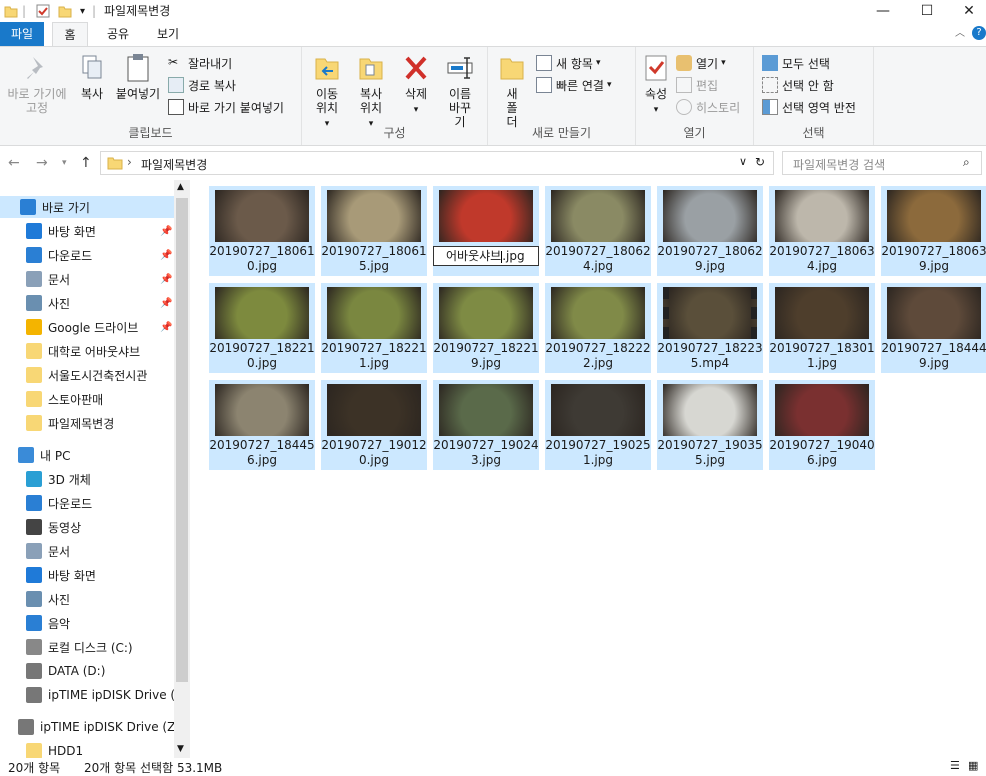 The width and height of the screenshot is (986, 776). Describe the element at coordinates (710, 231) in the screenshot. I see `file-item: 20190727_180629.jpg` at that location.